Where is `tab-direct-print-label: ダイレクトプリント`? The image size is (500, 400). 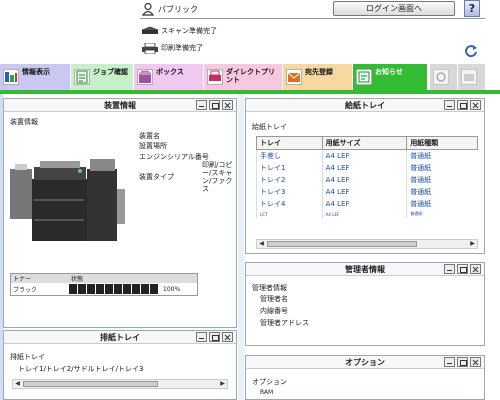
tab-direct-print-label: ダイレクトプリント is located at coordinates (250, 76).